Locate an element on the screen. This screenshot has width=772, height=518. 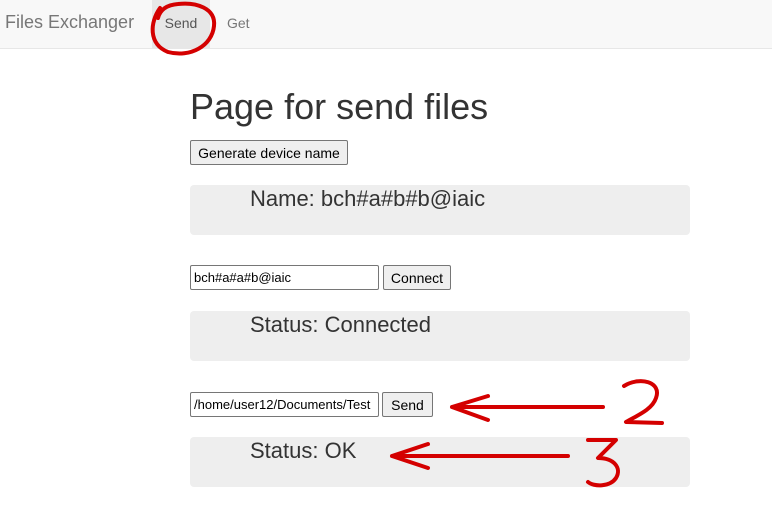
connection-status-text: Status: Connected is located at coordinates (341, 324).